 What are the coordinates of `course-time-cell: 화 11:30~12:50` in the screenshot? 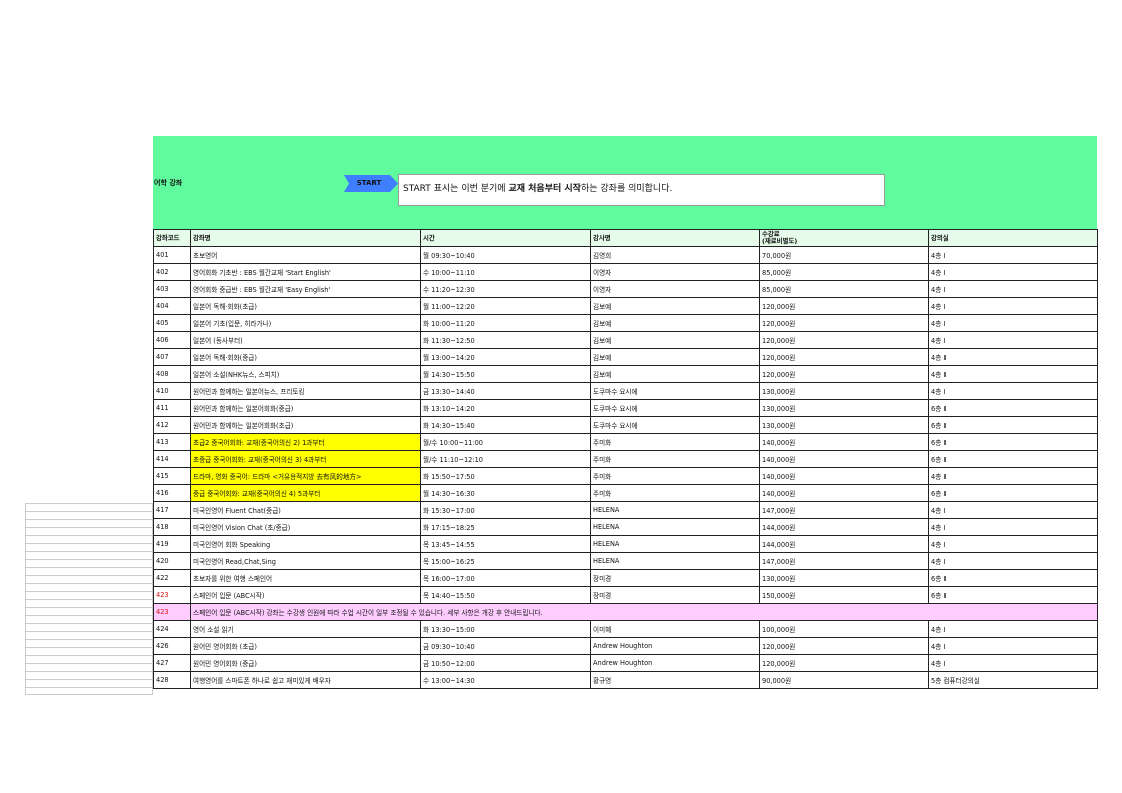 It's located at (505, 340).